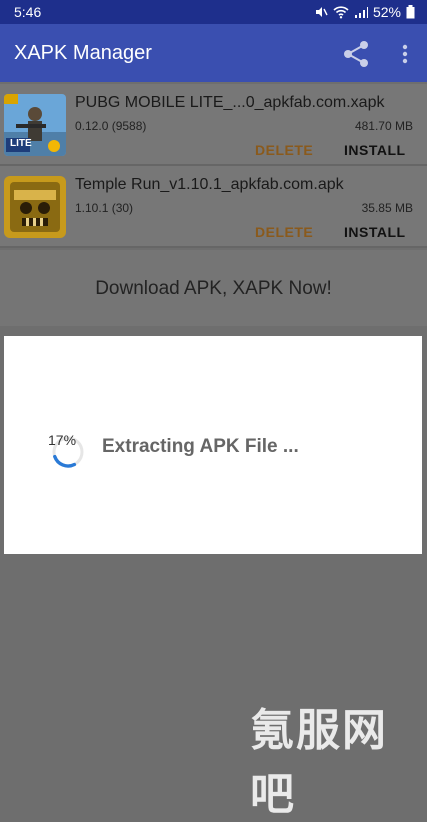 The image size is (427, 822). What do you see at coordinates (62, 440) in the screenshot?
I see `progress-percent: 17%` at bounding box center [62, 440].